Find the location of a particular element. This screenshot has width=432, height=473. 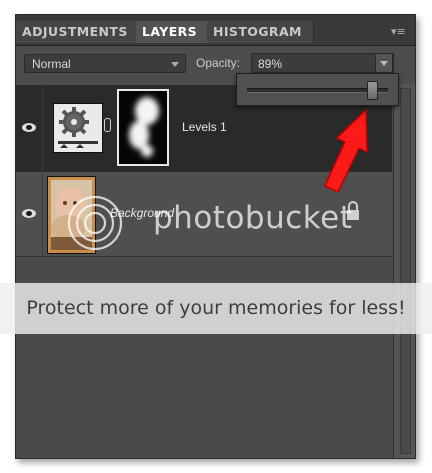

adjustment-layer-icon is located at coordinates (78, 128).